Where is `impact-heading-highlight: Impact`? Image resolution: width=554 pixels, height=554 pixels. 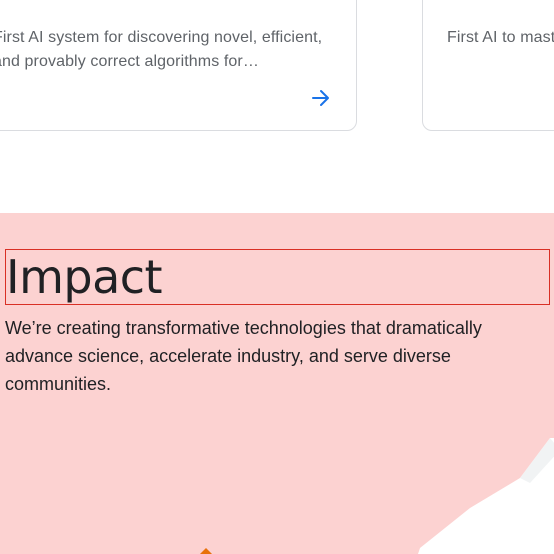 impact-heading-highlight: Impact is located at coordinates (277, 277).